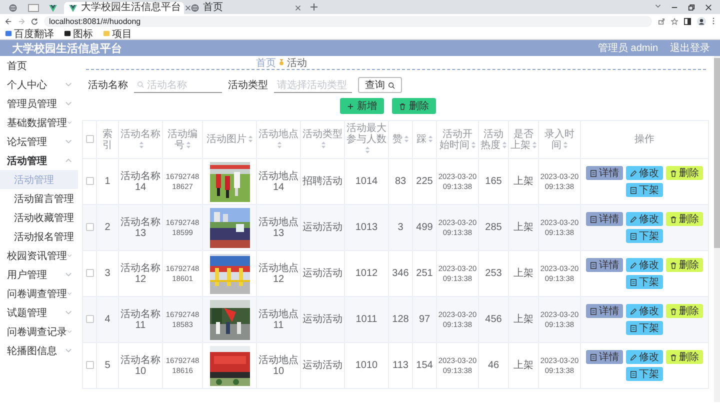 The height and width of the screenshot is (403, 720). What do you see at coordinates (39, 350) in the screenshot?
I see `sidebar-item: 轮播图信息` at bounding box center [39, 350].